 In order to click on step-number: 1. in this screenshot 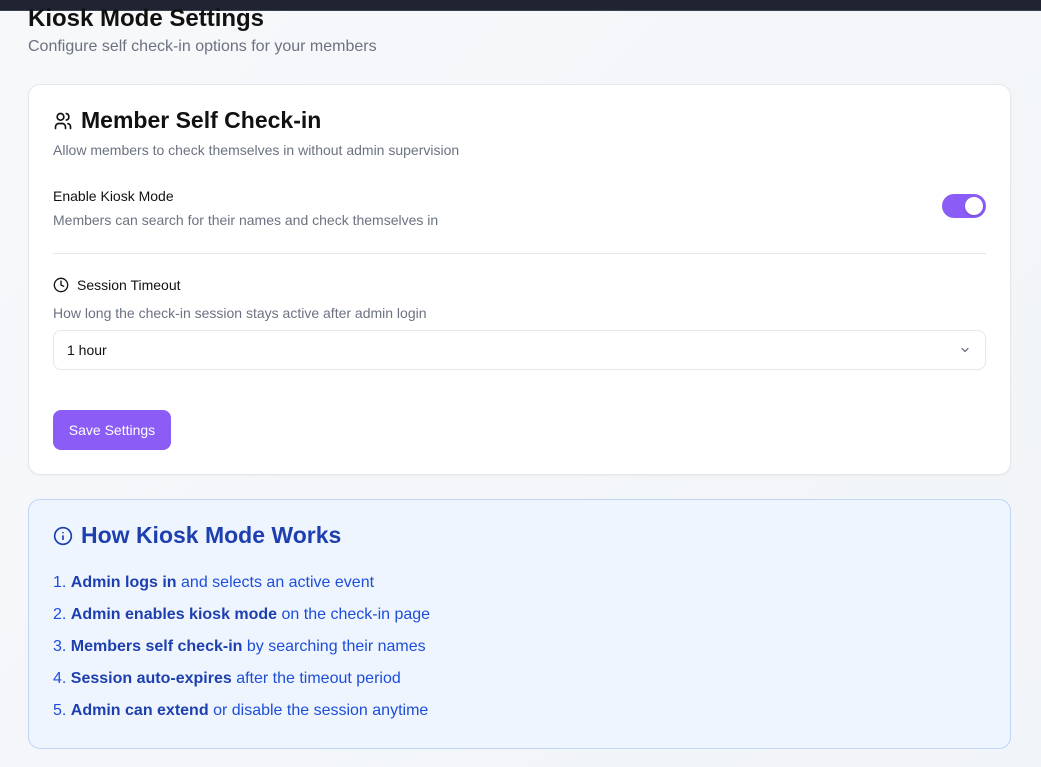, I will do `click(60, 582)`.